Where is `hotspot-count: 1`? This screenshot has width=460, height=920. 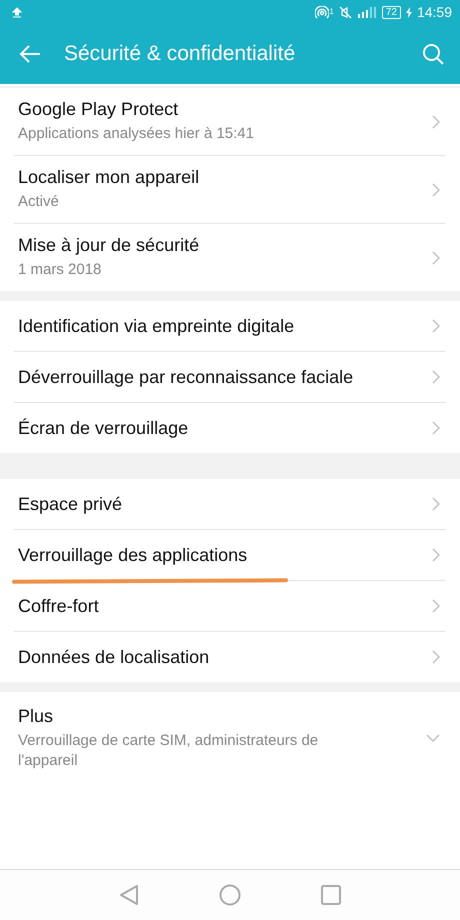 hotspot-count: 1 is located at coordinates (331, 11).